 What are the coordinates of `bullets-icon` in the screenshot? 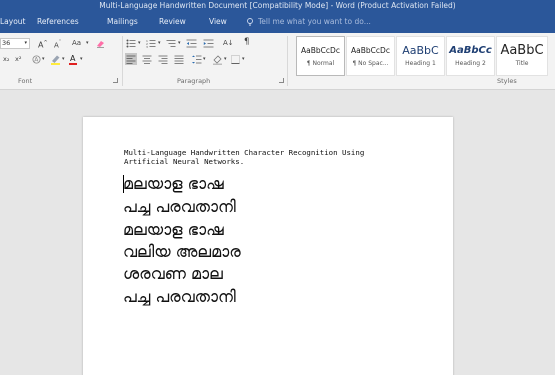 It's located at (131, 43).